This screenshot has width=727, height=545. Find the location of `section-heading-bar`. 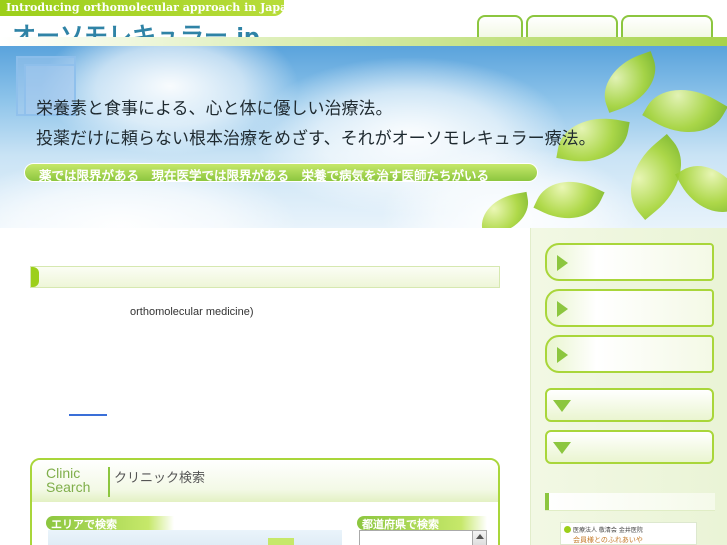

section-heading-bar is located at coordinates (265, 277).